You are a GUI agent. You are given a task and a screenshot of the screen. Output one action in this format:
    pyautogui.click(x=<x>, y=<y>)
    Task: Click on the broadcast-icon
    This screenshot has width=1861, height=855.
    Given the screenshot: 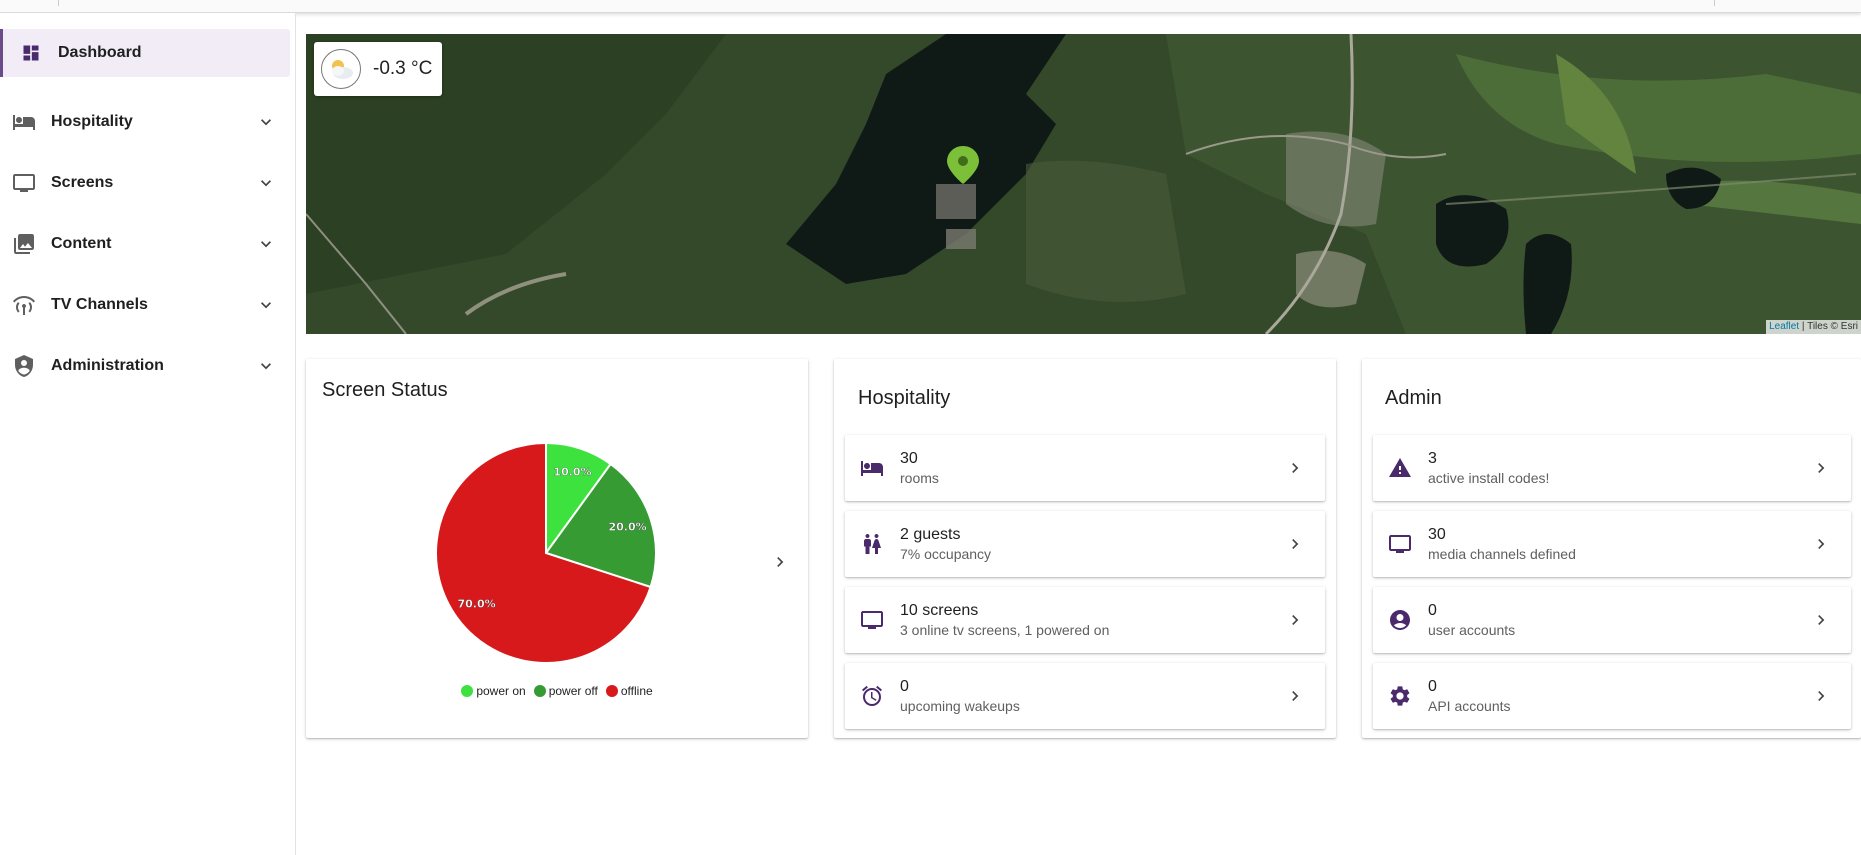 What is the action you would take?
    pyautogui.click(x=24, y=305)
    